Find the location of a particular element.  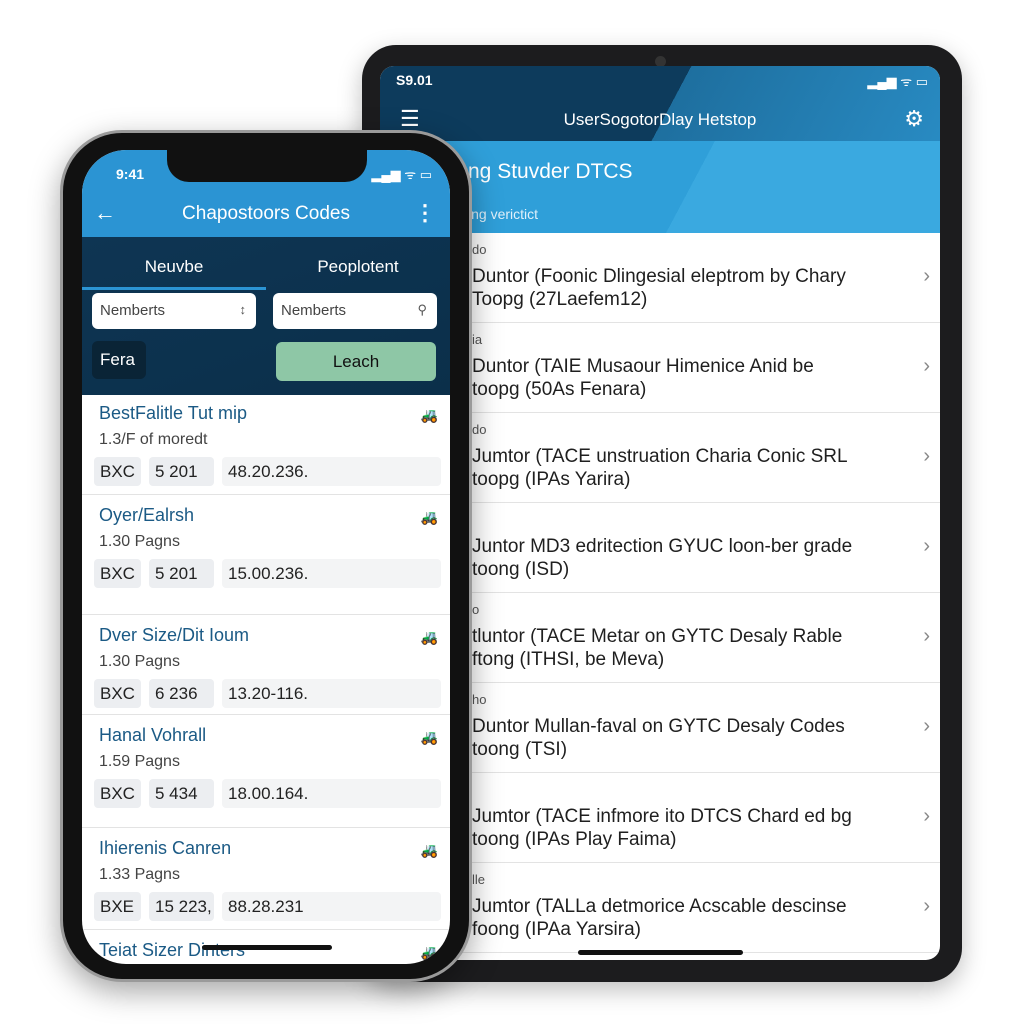

row-title: Duntor (TAIE Musaour Himenice Anid be is located at coordinates (643, 366).